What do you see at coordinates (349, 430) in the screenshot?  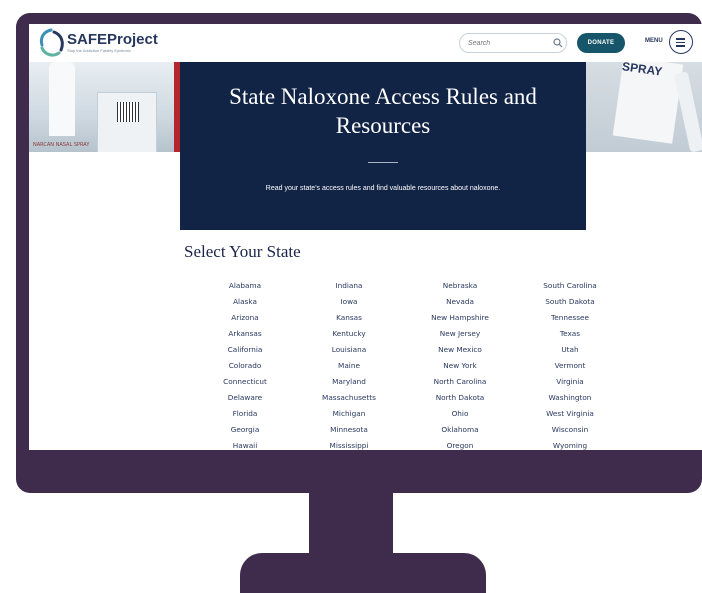 I see `state-link: Minnesota` at bounding box center [349, 430].